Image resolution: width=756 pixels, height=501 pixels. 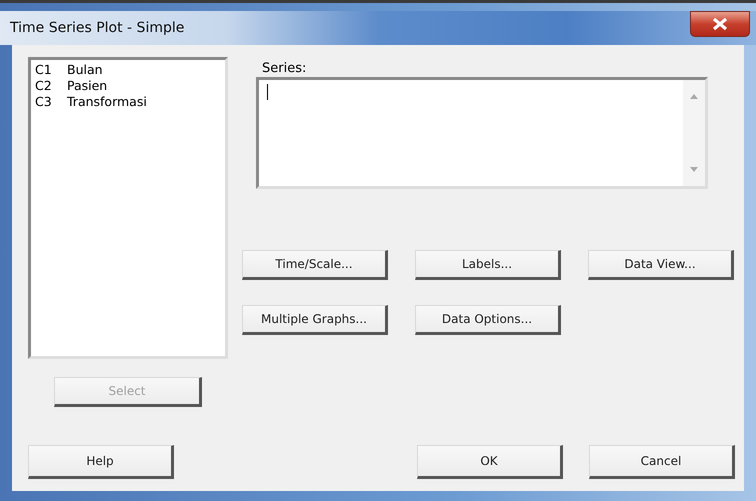 What do you see at coordinates (44, 102) in the screenshot?
I see `column-id: C3` at bounding box center [44, 102].